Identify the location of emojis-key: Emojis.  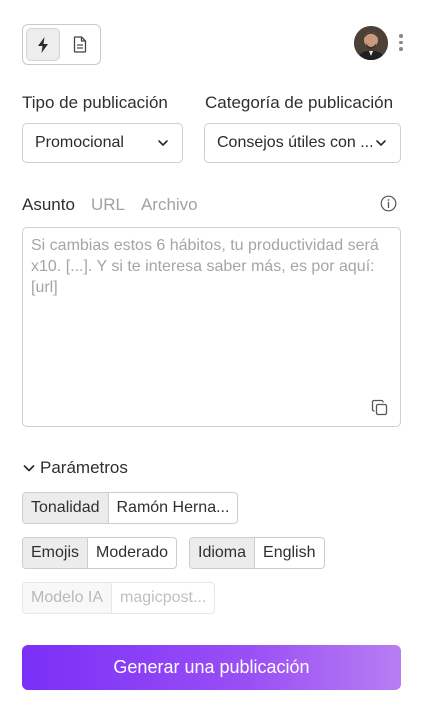
(56, 553).